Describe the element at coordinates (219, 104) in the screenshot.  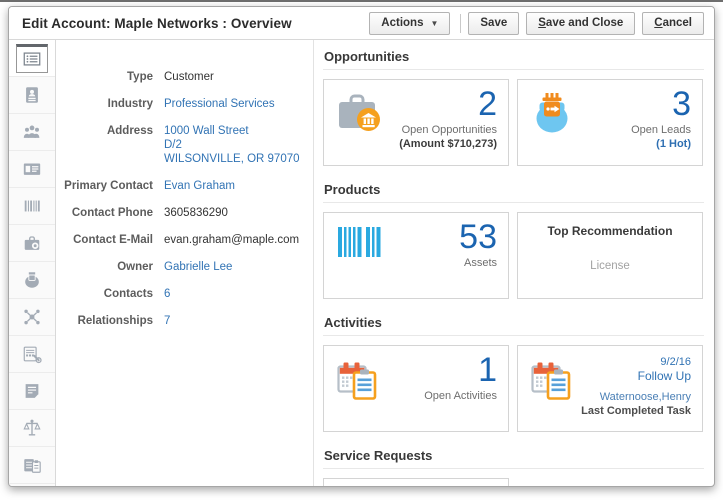
I see `industry-link: Professional Services` at that location.